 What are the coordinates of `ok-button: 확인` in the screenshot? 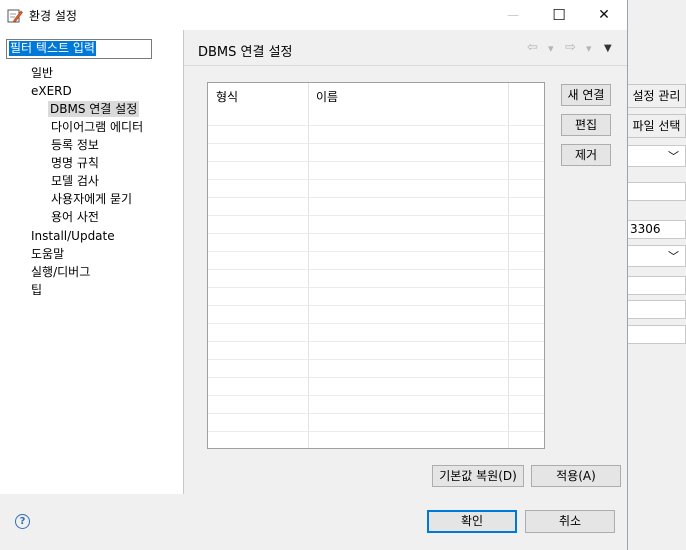 It's located at (472, 521).